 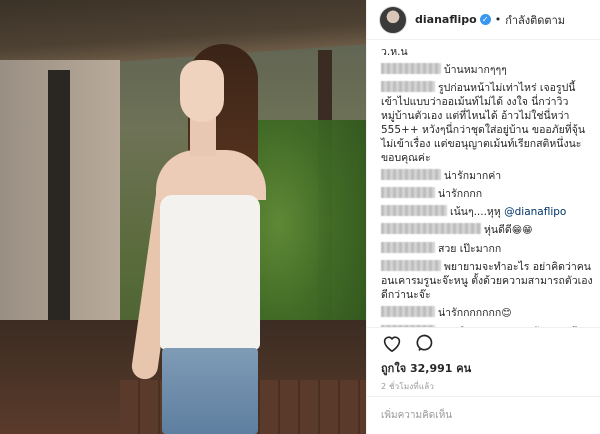 I want to click on comment-item: น่ารักมากค่า, so click(x=487, y=176).